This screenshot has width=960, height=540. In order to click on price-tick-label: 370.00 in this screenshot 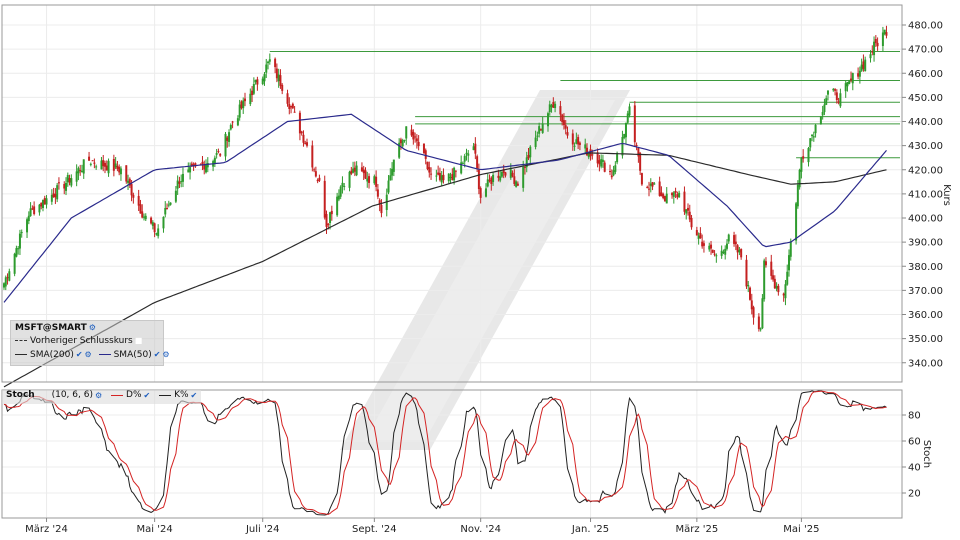, I will do `click(925, 291)`.